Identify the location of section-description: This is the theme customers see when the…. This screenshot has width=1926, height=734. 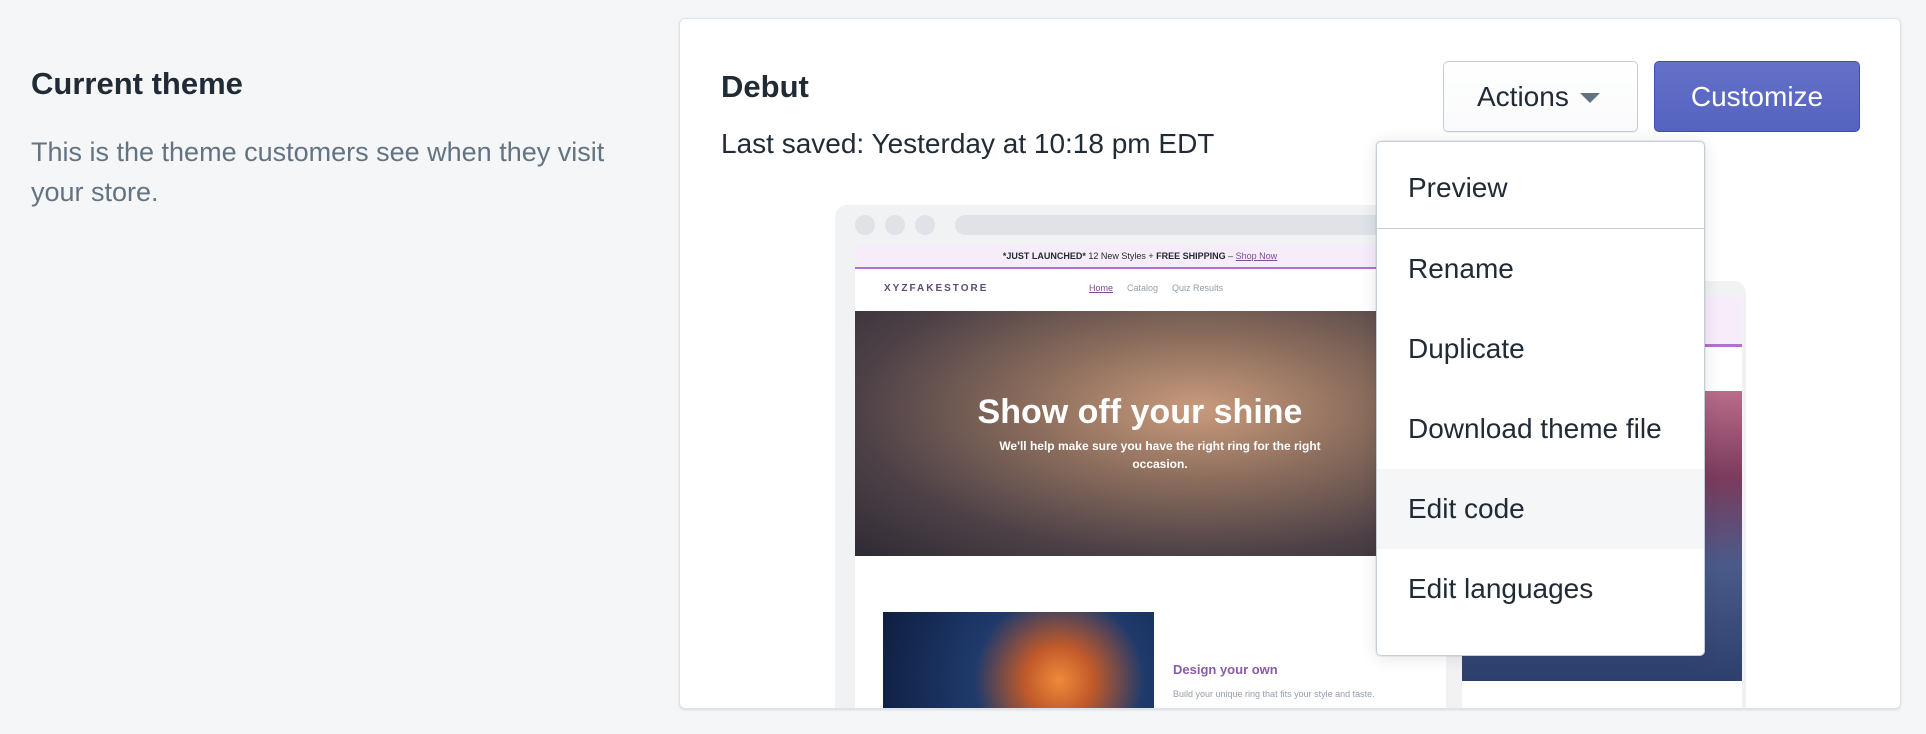
(318, 172).